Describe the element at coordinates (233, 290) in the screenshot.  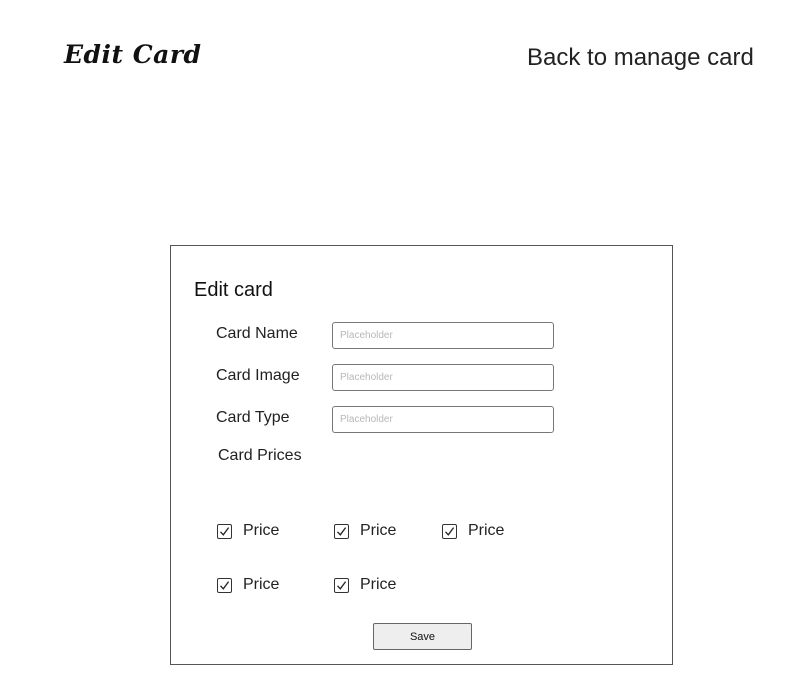
I see `form-heading: Edit card` at that location.